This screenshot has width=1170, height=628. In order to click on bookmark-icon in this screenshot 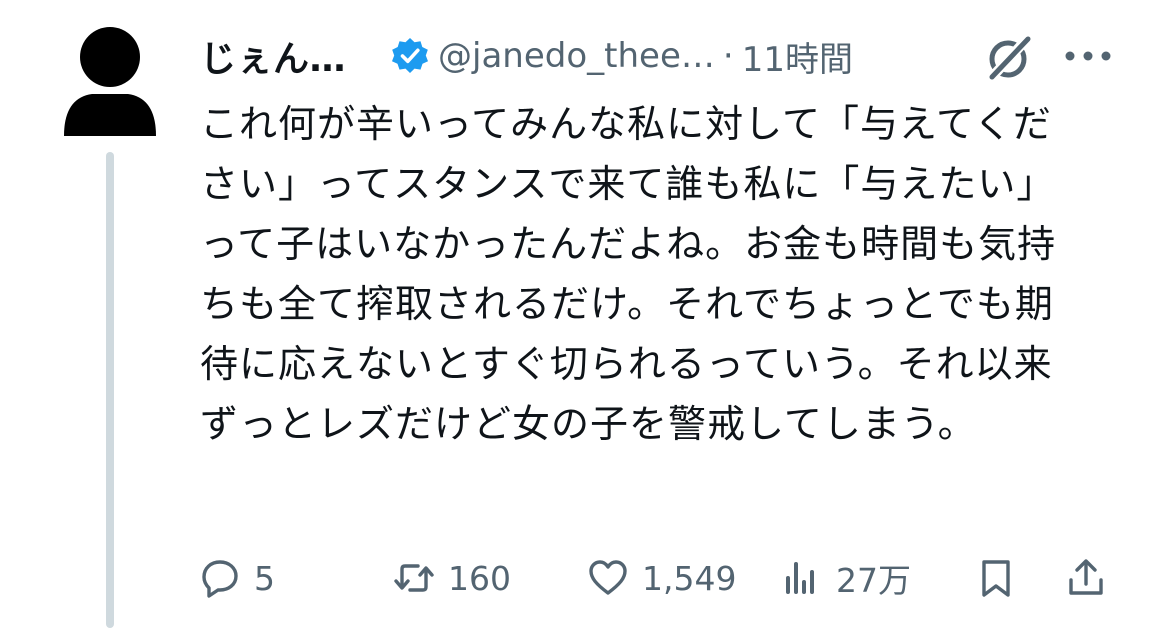, I will do `click(996, 578)`.